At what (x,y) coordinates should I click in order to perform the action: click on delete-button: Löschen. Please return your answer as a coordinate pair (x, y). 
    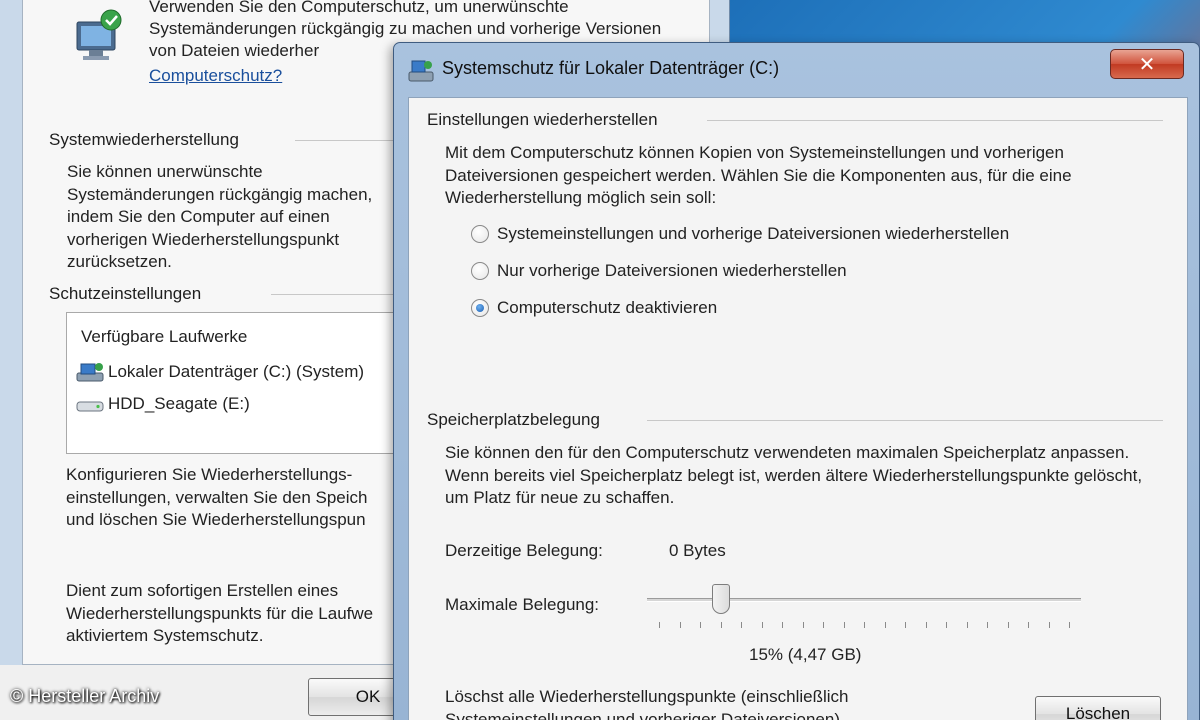
    Looking at the image, I should click on (1098, 708).